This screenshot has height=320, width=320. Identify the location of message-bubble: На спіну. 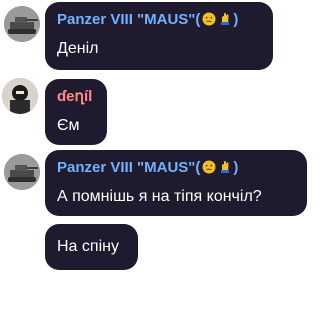
(91, 247).